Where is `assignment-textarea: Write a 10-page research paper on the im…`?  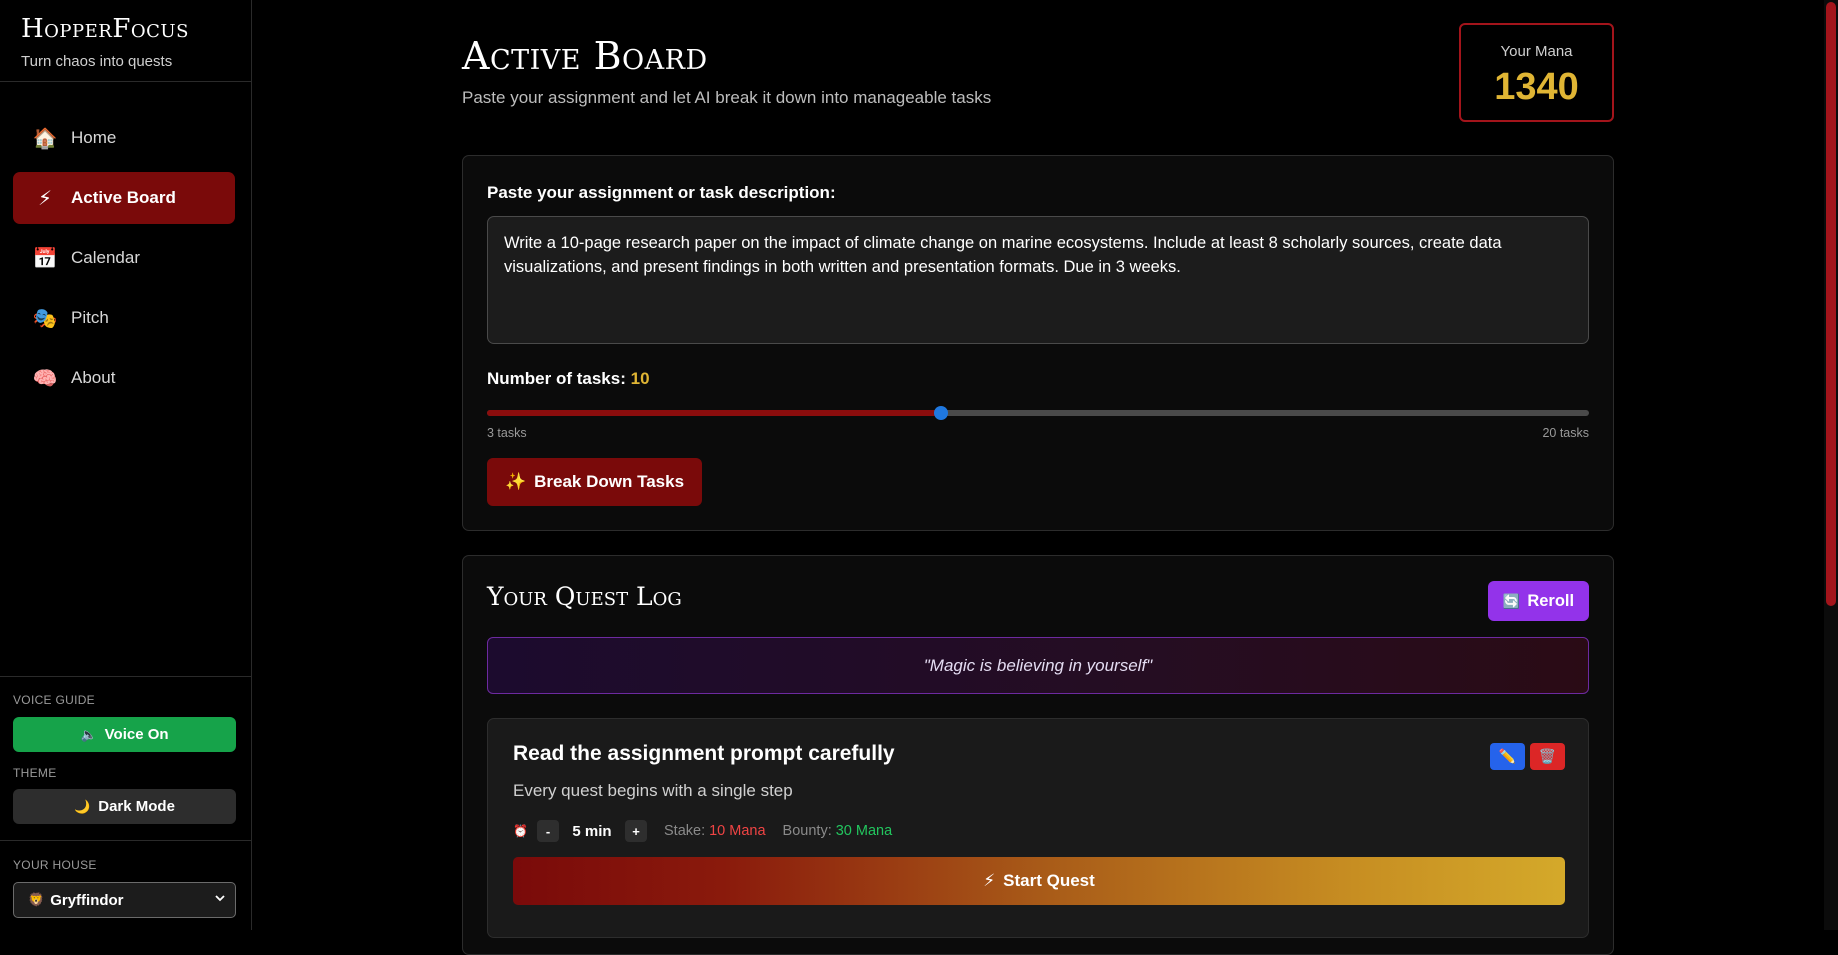 assignment-textarea: Write a 10-page research paper on the im… is located at coordinates (1038, 280).